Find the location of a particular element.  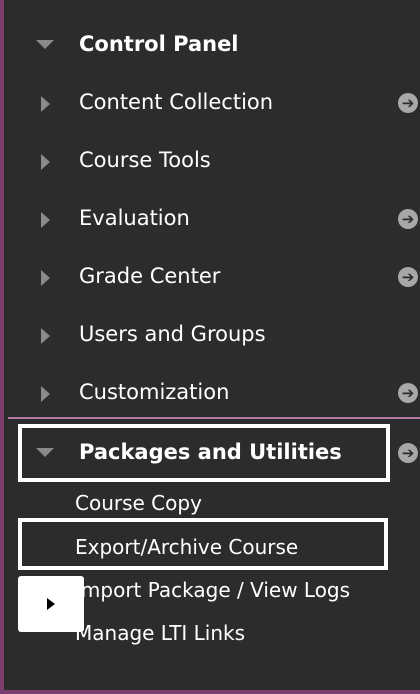

menu-item-label: Evaluation is located at coordinates (134, 218).